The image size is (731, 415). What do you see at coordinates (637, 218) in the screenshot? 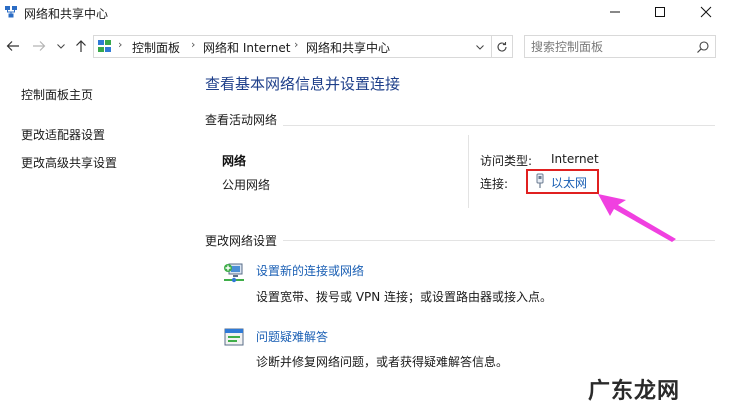
I see `annotation-arrow` at bounding box center [637, 218].